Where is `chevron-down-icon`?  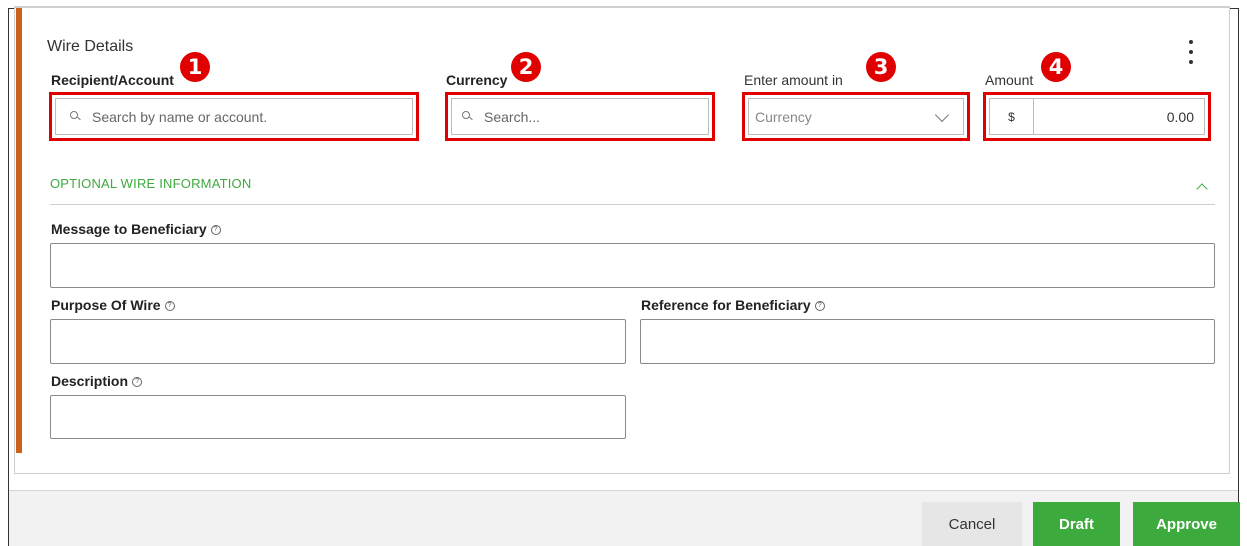
chevron-down-icon is located at coordinates (942, 115).